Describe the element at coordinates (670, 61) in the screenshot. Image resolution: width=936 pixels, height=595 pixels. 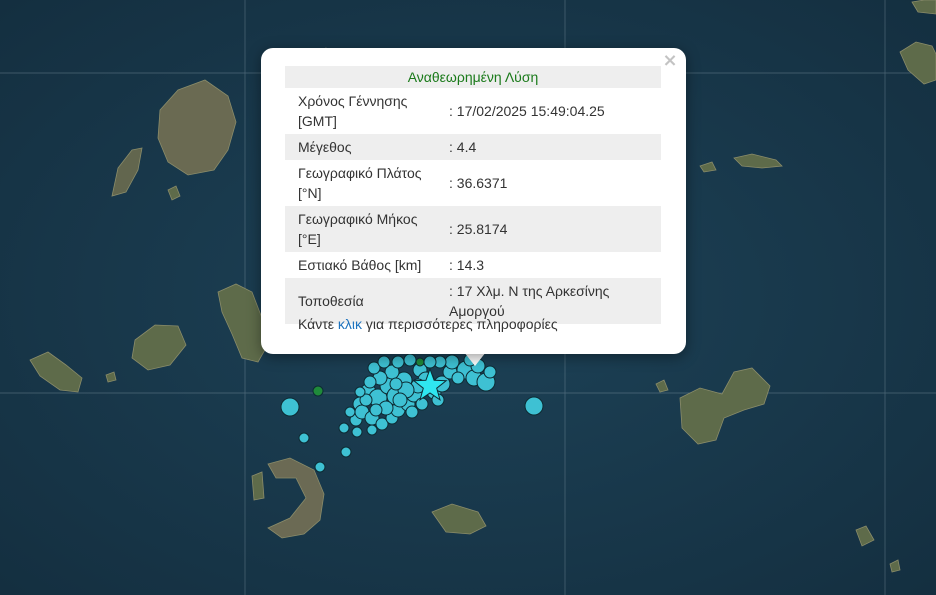
I see `close-icon: ×` at that location.